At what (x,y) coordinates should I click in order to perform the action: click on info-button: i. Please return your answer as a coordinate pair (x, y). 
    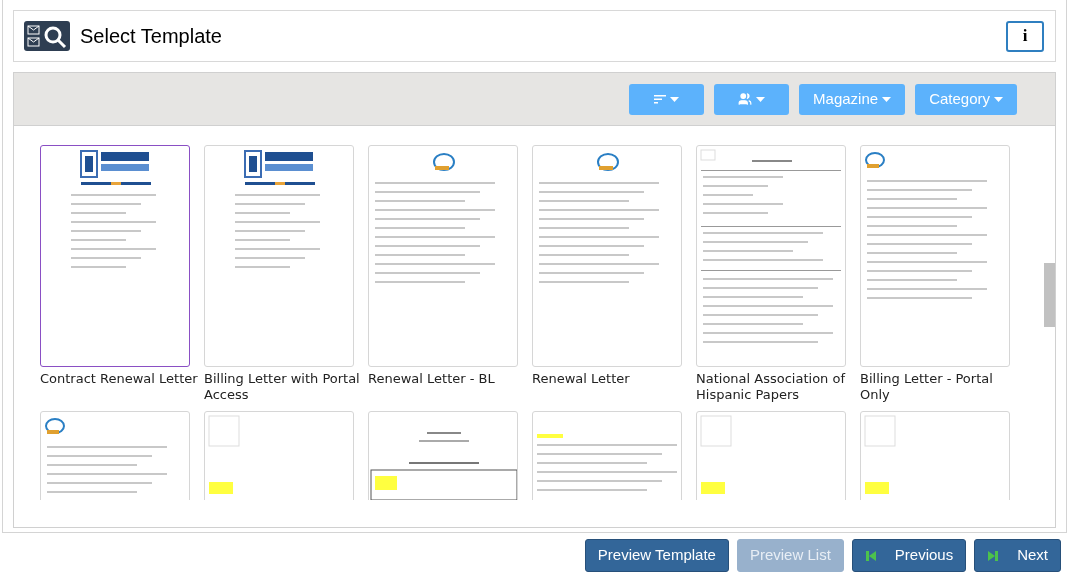
    Looking at the image, I should click on (1025, 36).